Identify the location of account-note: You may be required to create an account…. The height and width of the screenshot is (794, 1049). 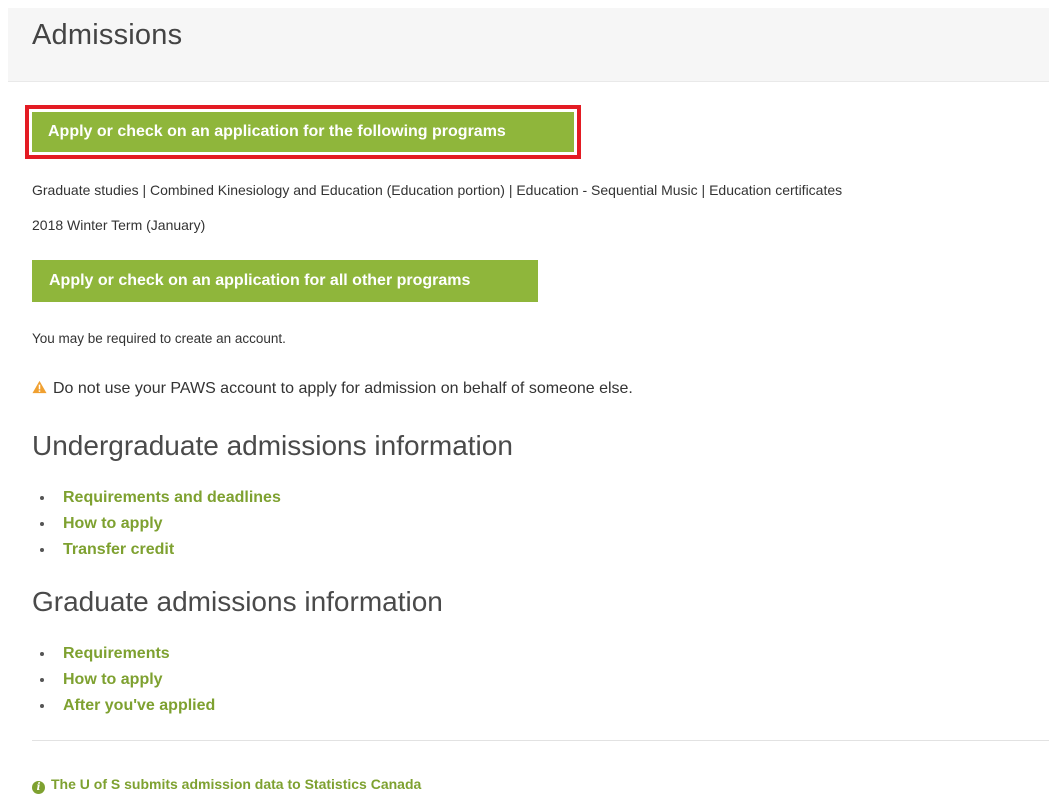
(159, 338).